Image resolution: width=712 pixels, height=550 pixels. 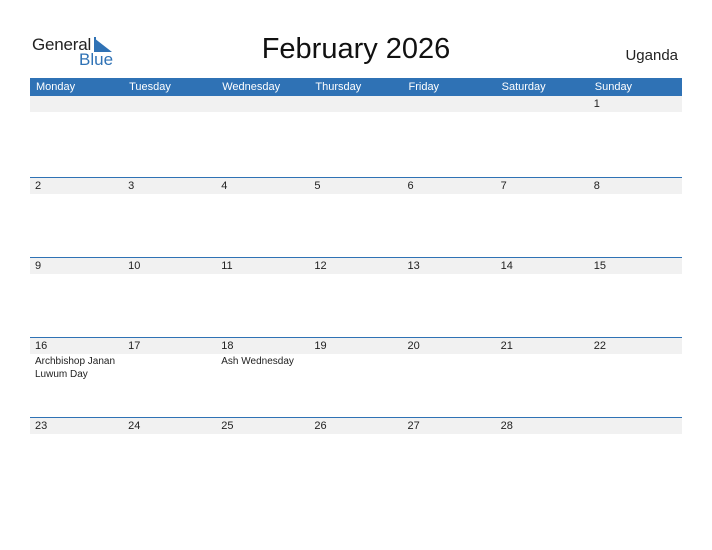 What do you see at coordinates (224, 186) in the screenshot?
I see `day-number: 4` at bounding box center [224, 186].